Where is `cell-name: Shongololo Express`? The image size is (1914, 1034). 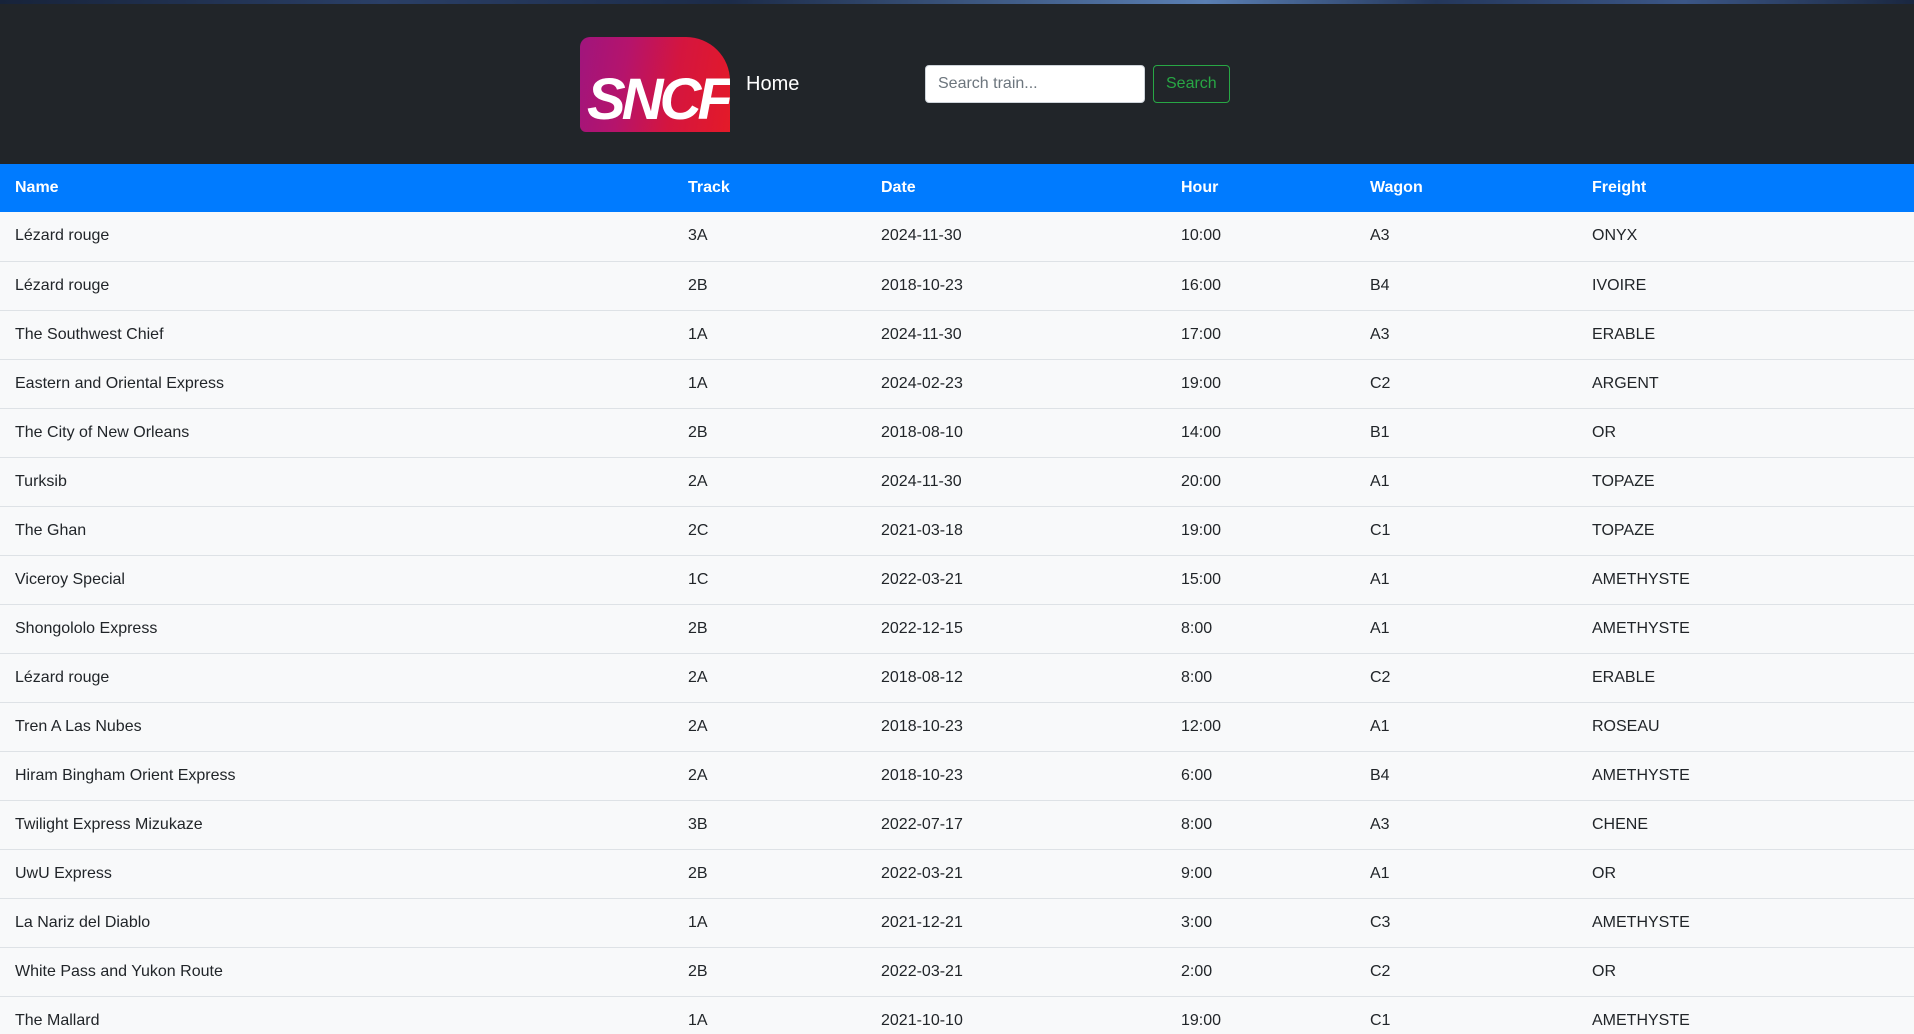 cell-name: Shongololo Express is located at coordinates (336, 629).